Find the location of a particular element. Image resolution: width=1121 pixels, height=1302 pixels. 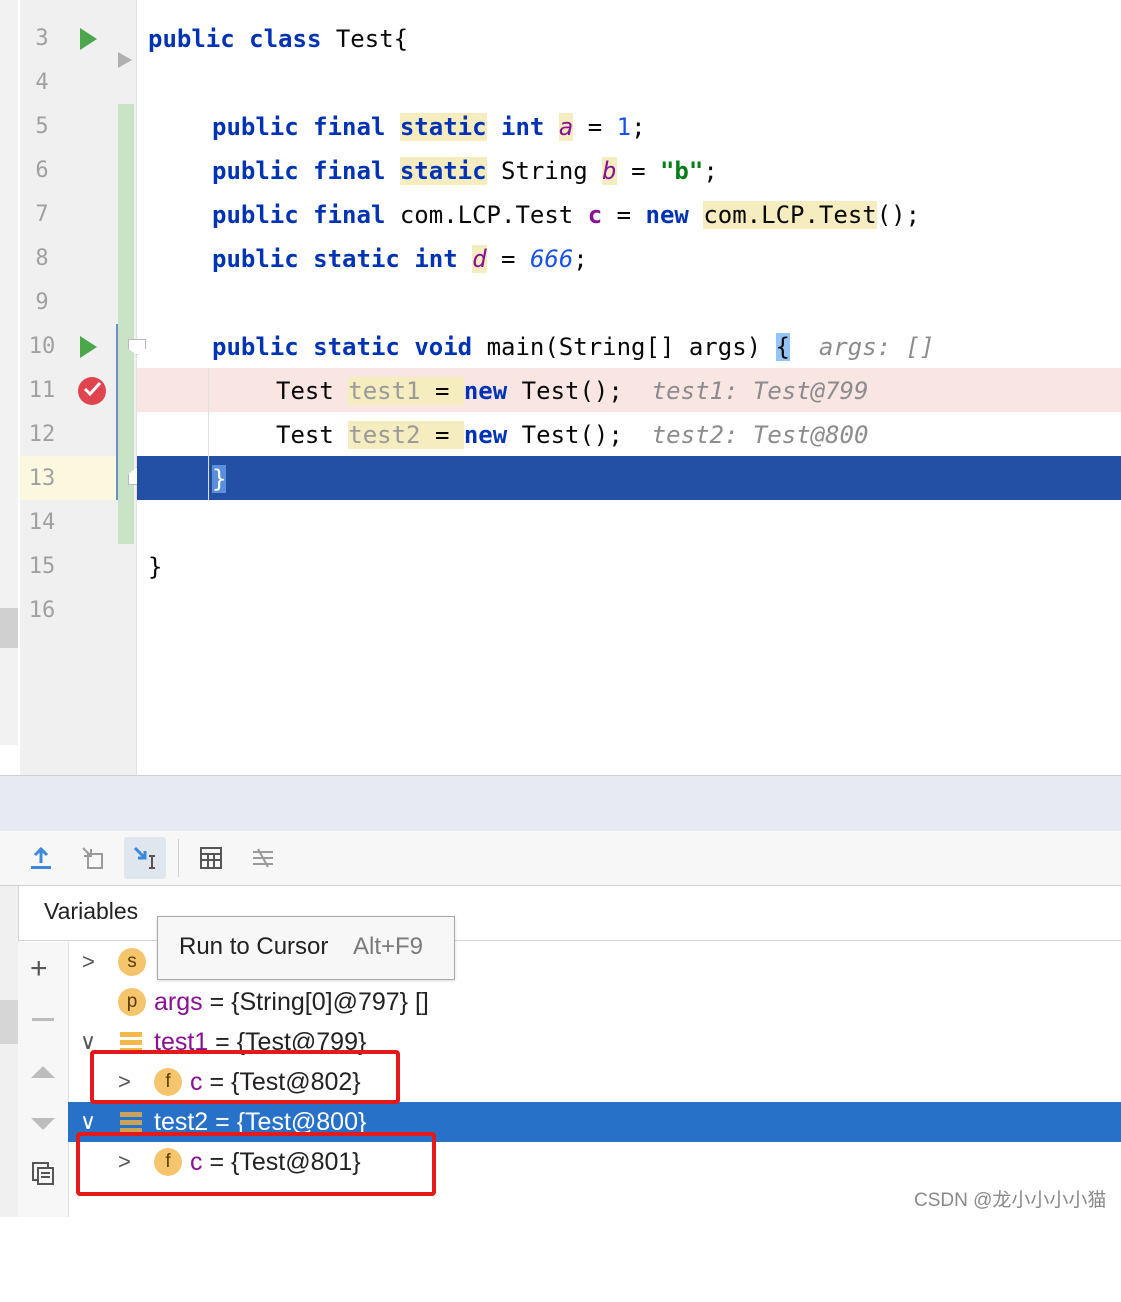

code-line-8: public static int d = 666; is located at coordinates (400, 259).